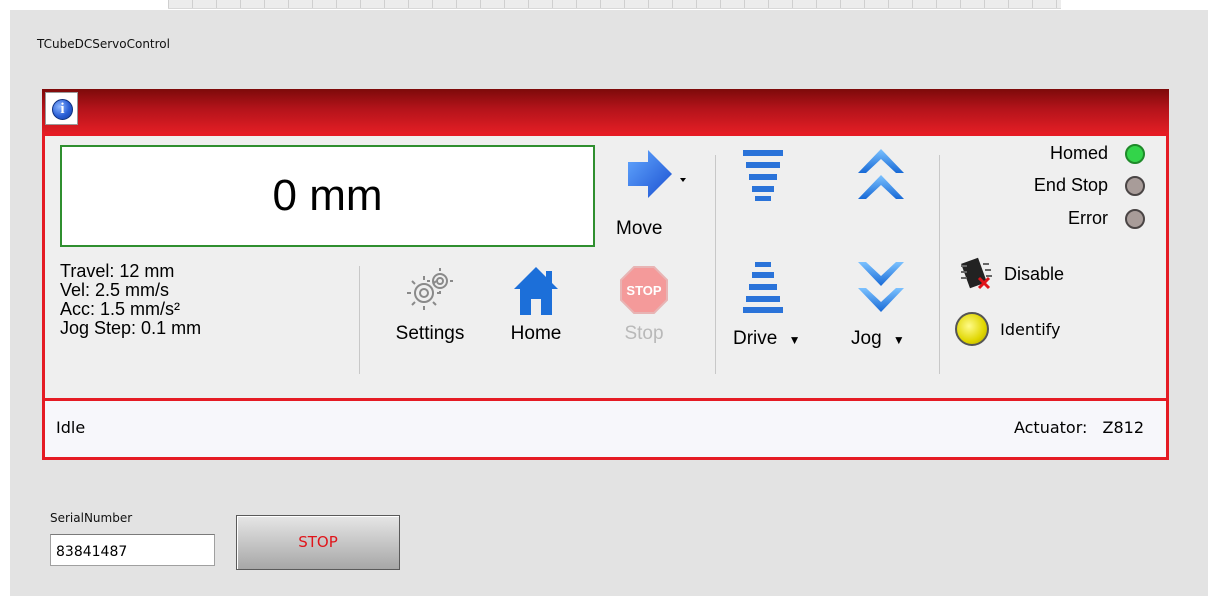 The width and height of the screenshot is (1208, 596). Describe the element at coordinates (536, 333) in the screenshot. I see `home-label: Home` at that location.